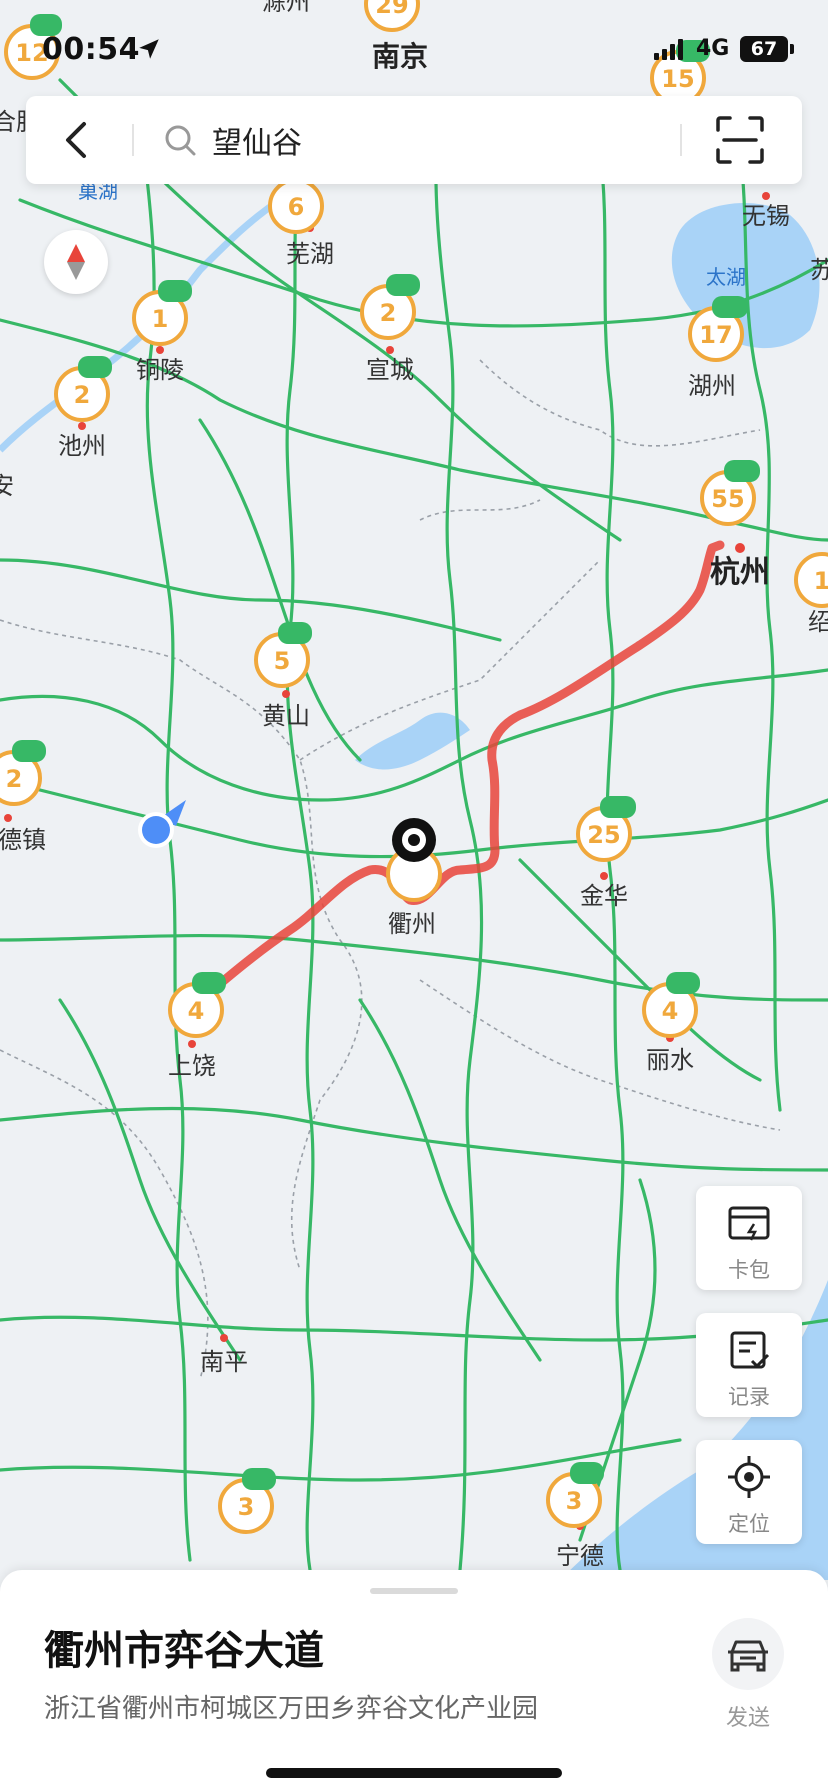 The height and width of the screenshot is (1792, 828). I want to click on charging-badge-6: 6, so click(296, 206).